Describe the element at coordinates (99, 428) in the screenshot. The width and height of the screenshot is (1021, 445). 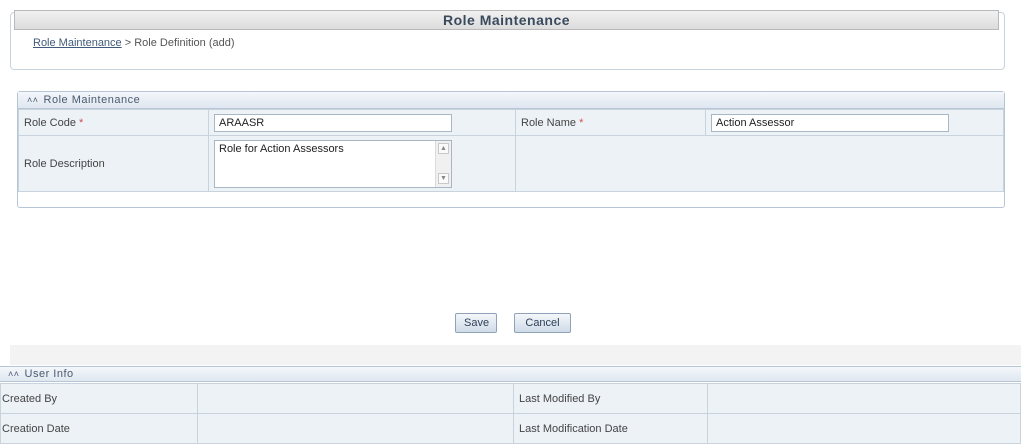
I see `creation-date-label: Creation Date` at that location.